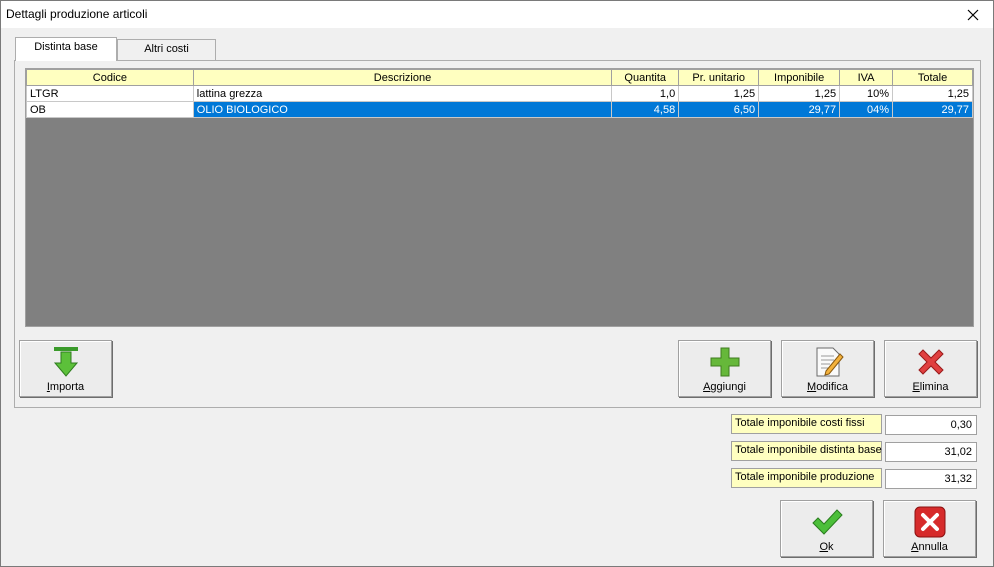 The height and width of the screenshot is (567, 994). What do you see at coordinates (799, 109) in the screenshot?
I see `cell-imponibile: 29,77` at bounding box center [799, 109].